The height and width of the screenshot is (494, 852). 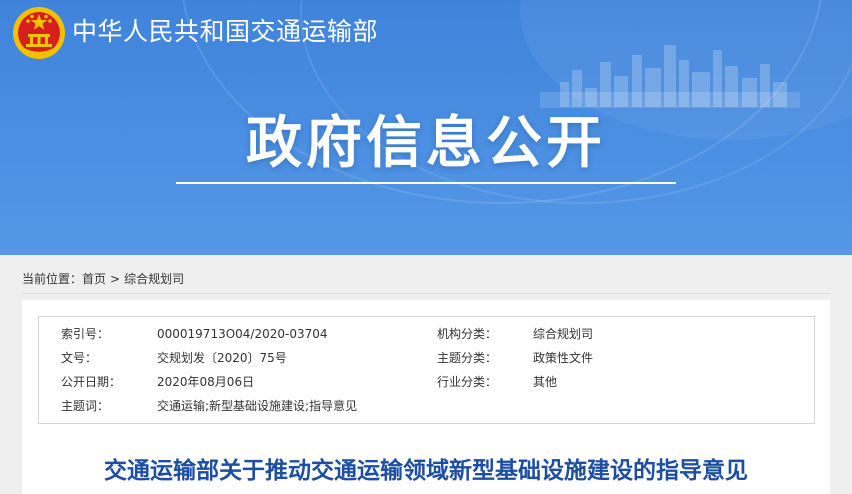 I want to click on info-row: 索引号： 000019713O04/2020-03704 机构分类： 综合规划司, so click(x=426, y=334).